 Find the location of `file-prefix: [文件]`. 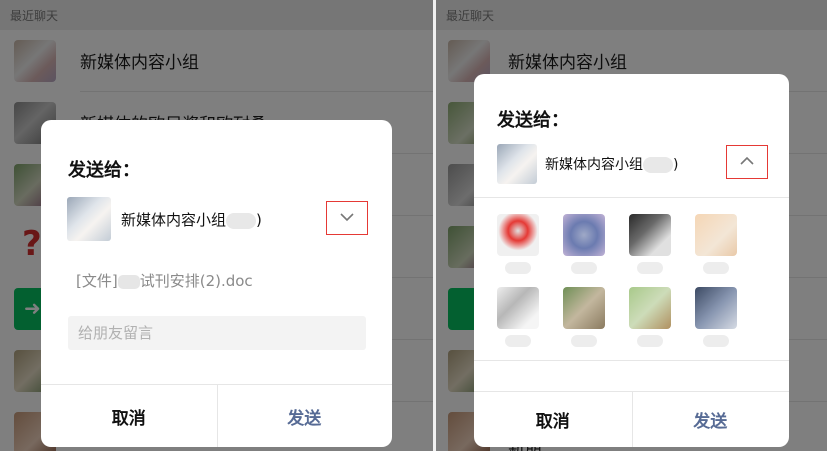

file-prefix: [文件] is located at coordinates (97, 281).